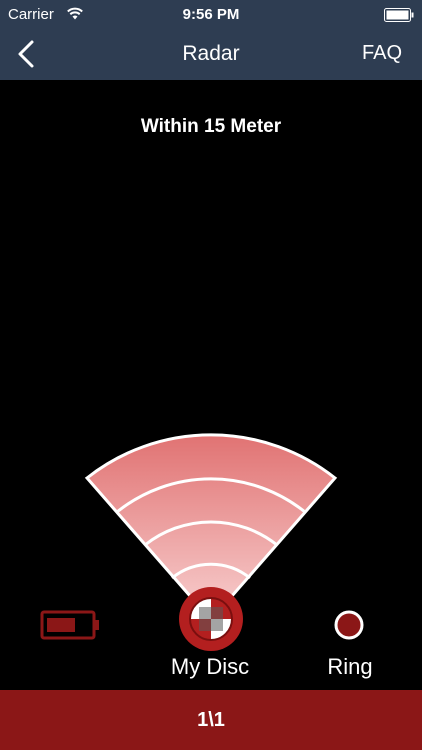 This screenshot has width=422, height=750. I want to click on disc-label: My Disc, so click(210, 666).